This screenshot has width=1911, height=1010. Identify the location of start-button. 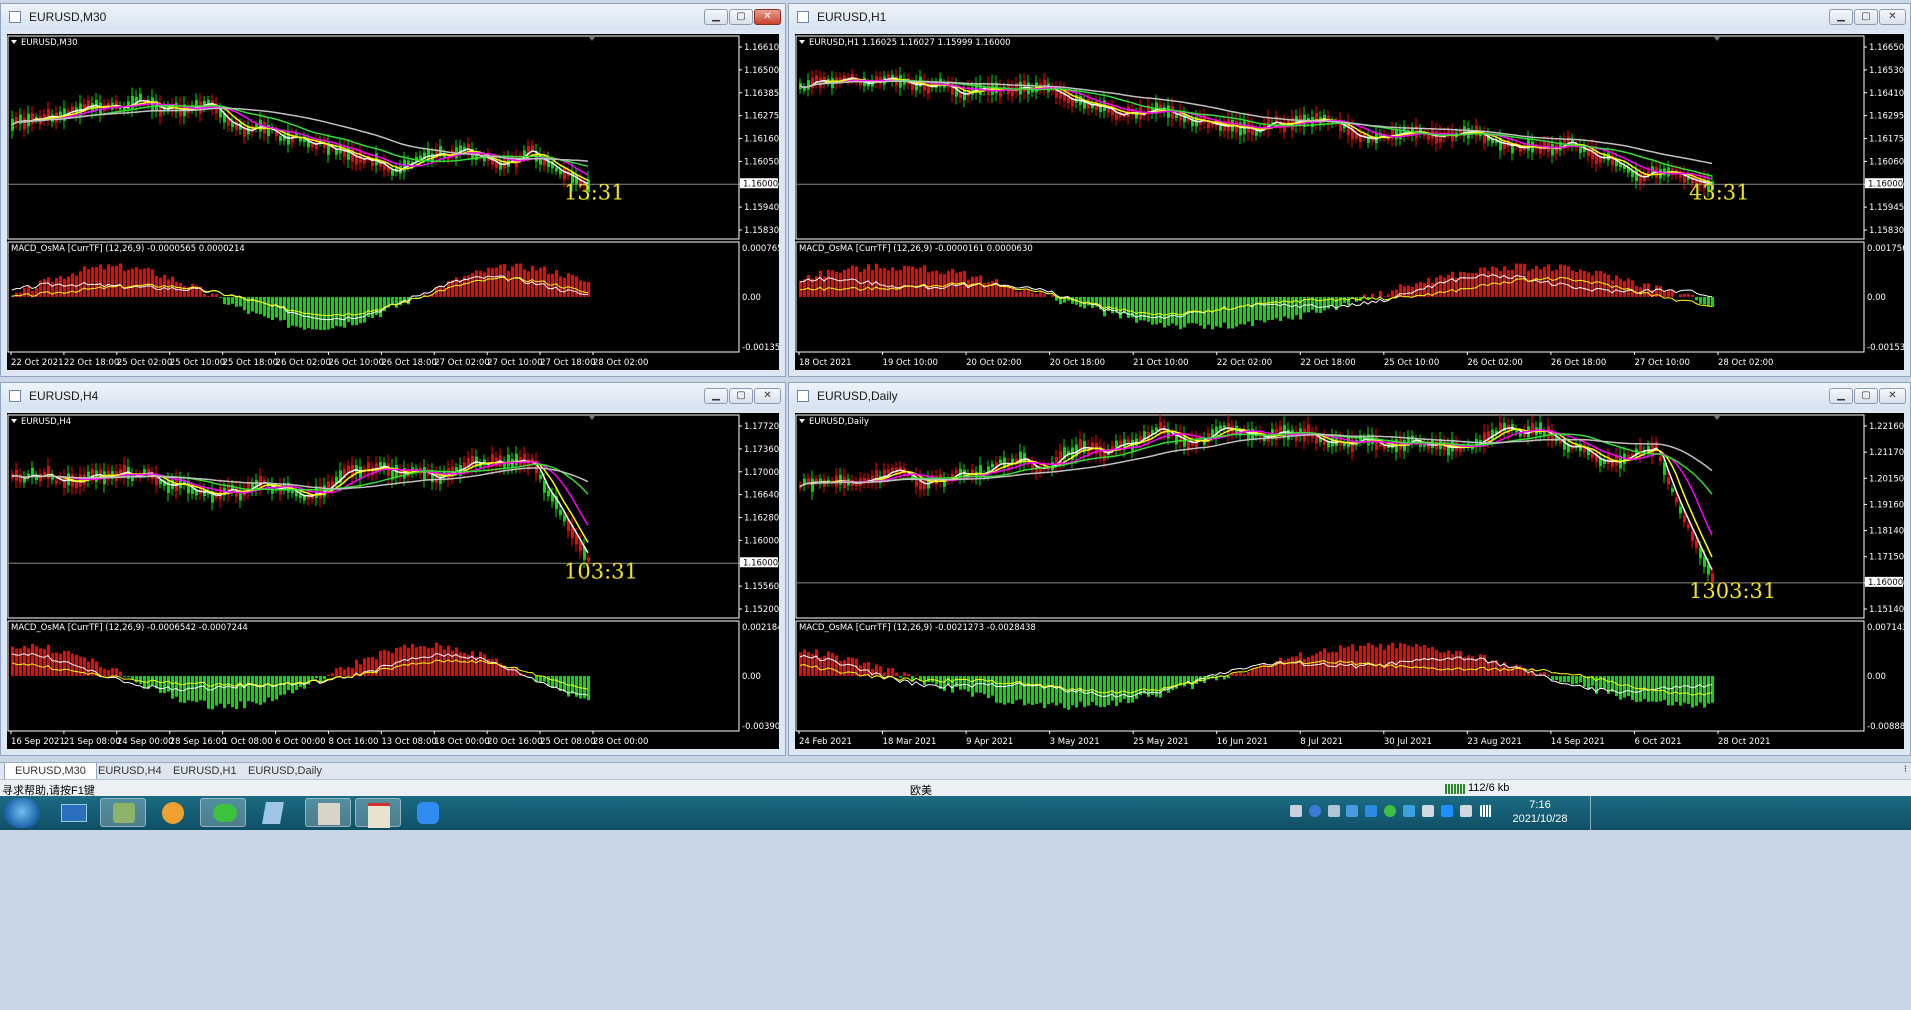
(22, 813).